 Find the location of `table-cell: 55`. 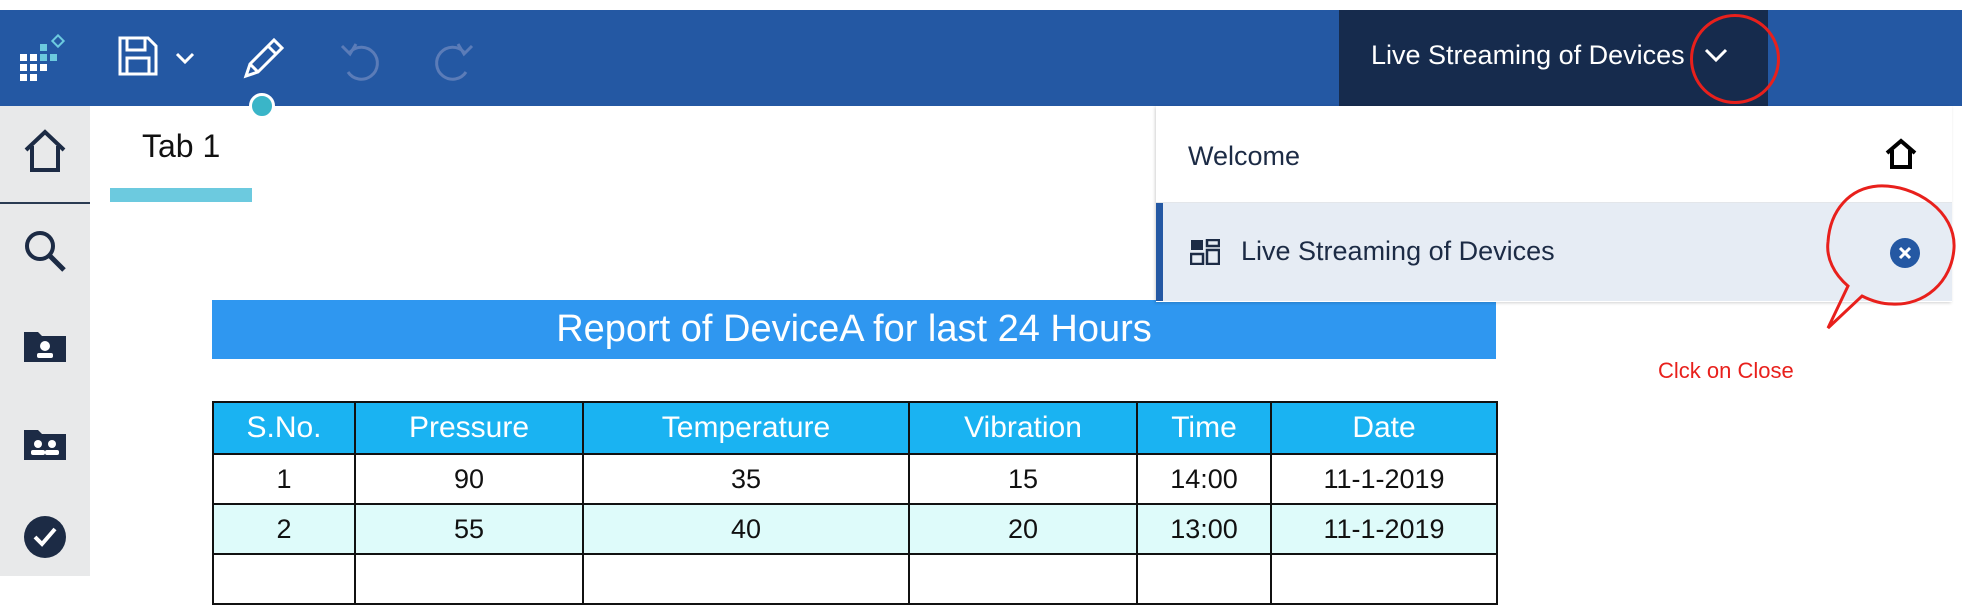

table-cell: 55 is located at coordinates (469, 529).